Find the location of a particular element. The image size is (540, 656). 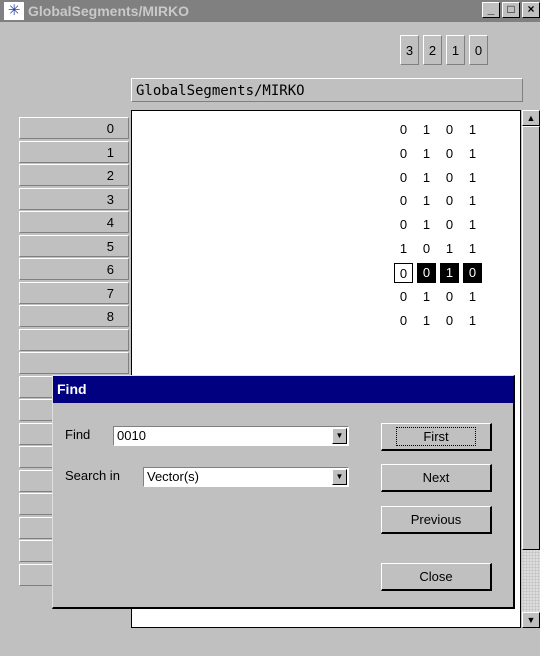

bit-cell-focused: 0 is located at coordinates (403, 273).